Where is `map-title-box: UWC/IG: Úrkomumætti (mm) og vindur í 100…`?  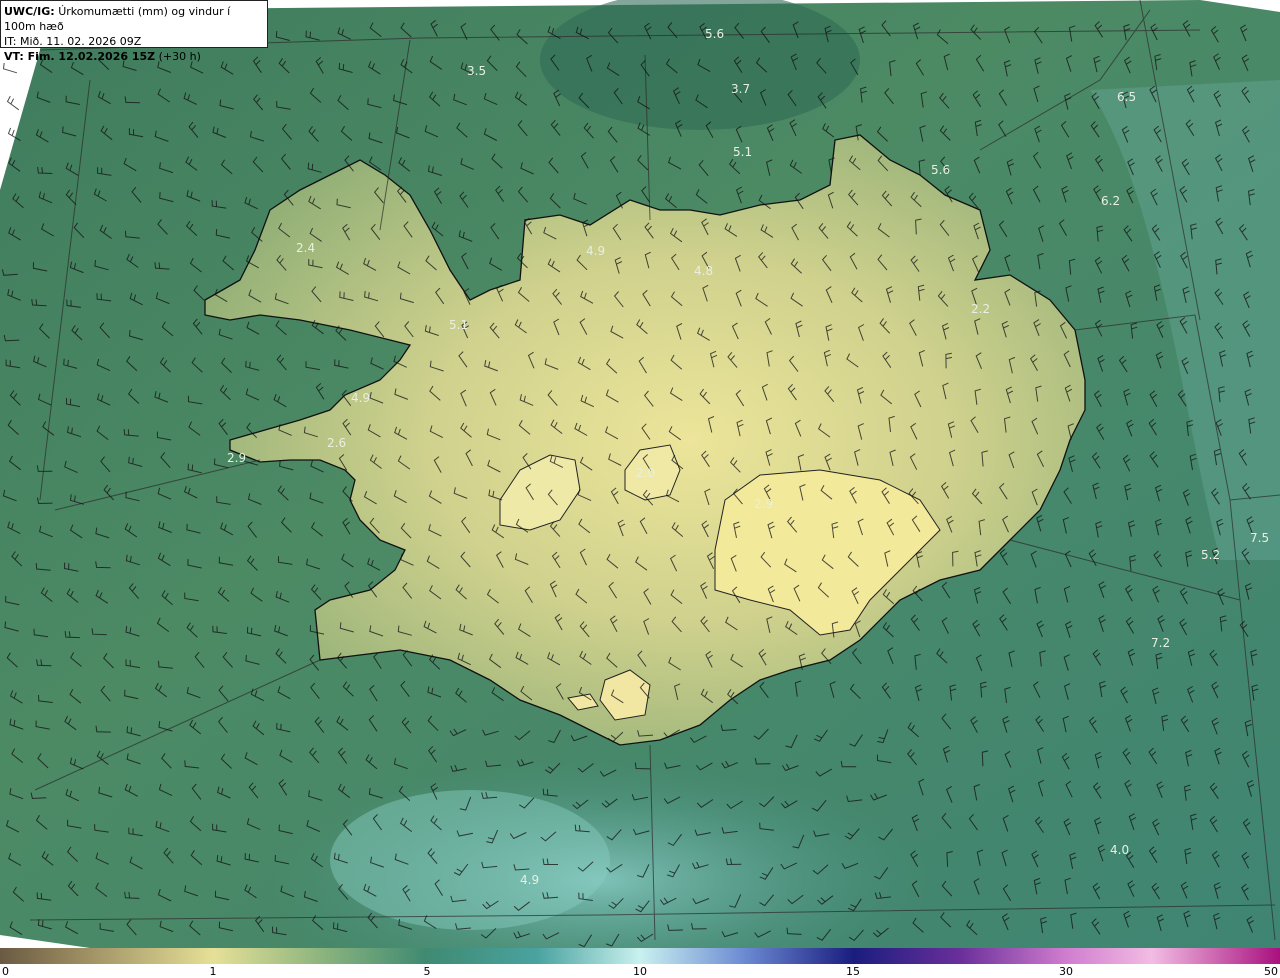 map-title-box: UWC/IG: Úrkomumætti (mm) og vindur í 100… is located at coordinates (134, 31).